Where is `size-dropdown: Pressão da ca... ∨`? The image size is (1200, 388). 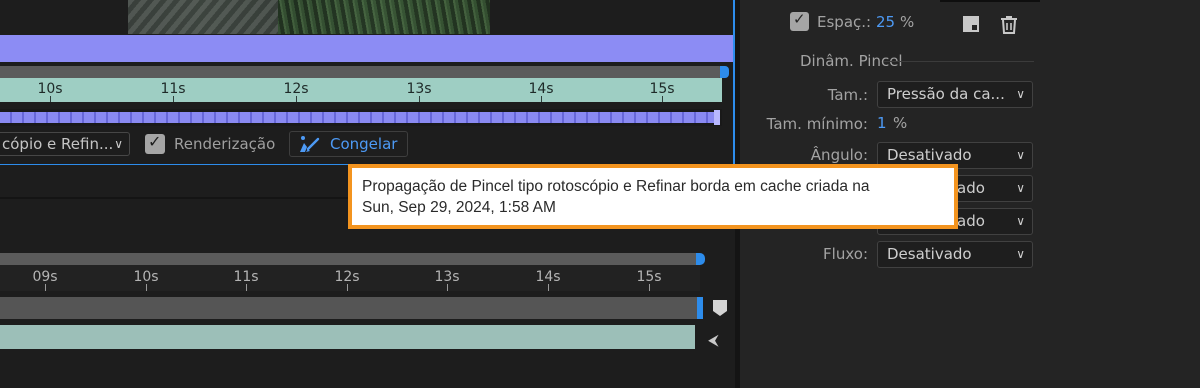 size-dropdown: Pressão da ca... ∨ is located at coordinates (955, 94).